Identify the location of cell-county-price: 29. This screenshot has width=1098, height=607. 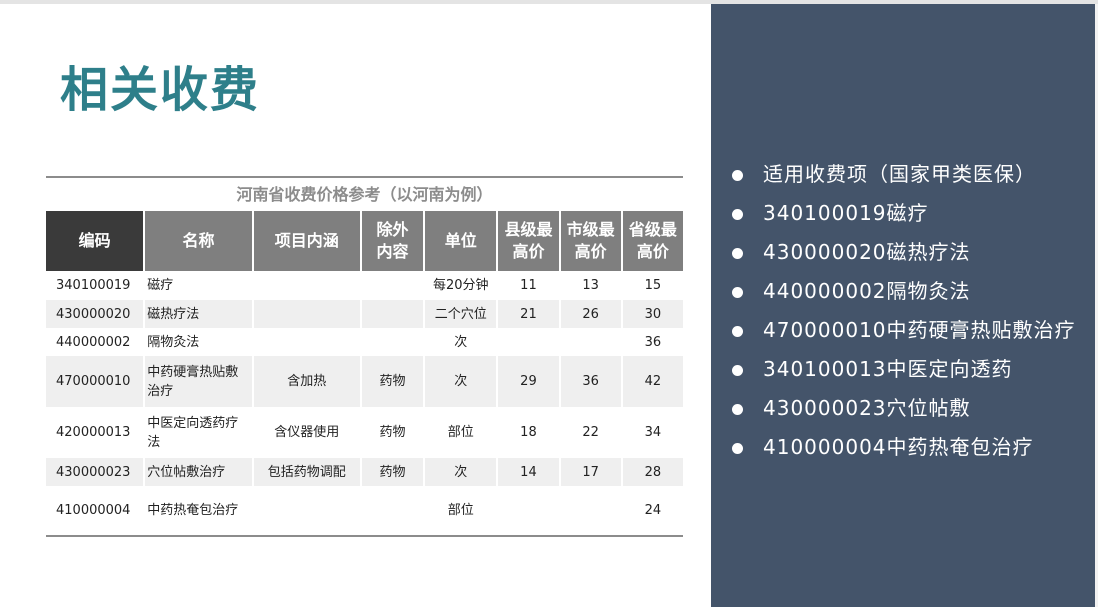
(528, 381).